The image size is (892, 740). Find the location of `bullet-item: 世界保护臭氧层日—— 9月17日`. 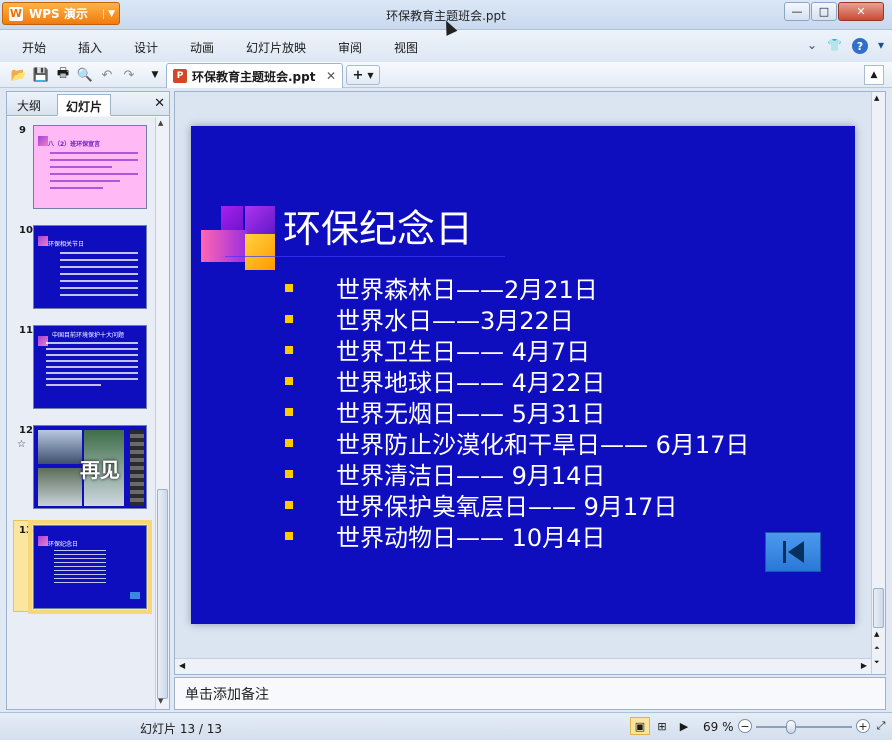

bullet-item: 世界保护臭氧层日—— 9月17日 is located at coordinates (516, 505).